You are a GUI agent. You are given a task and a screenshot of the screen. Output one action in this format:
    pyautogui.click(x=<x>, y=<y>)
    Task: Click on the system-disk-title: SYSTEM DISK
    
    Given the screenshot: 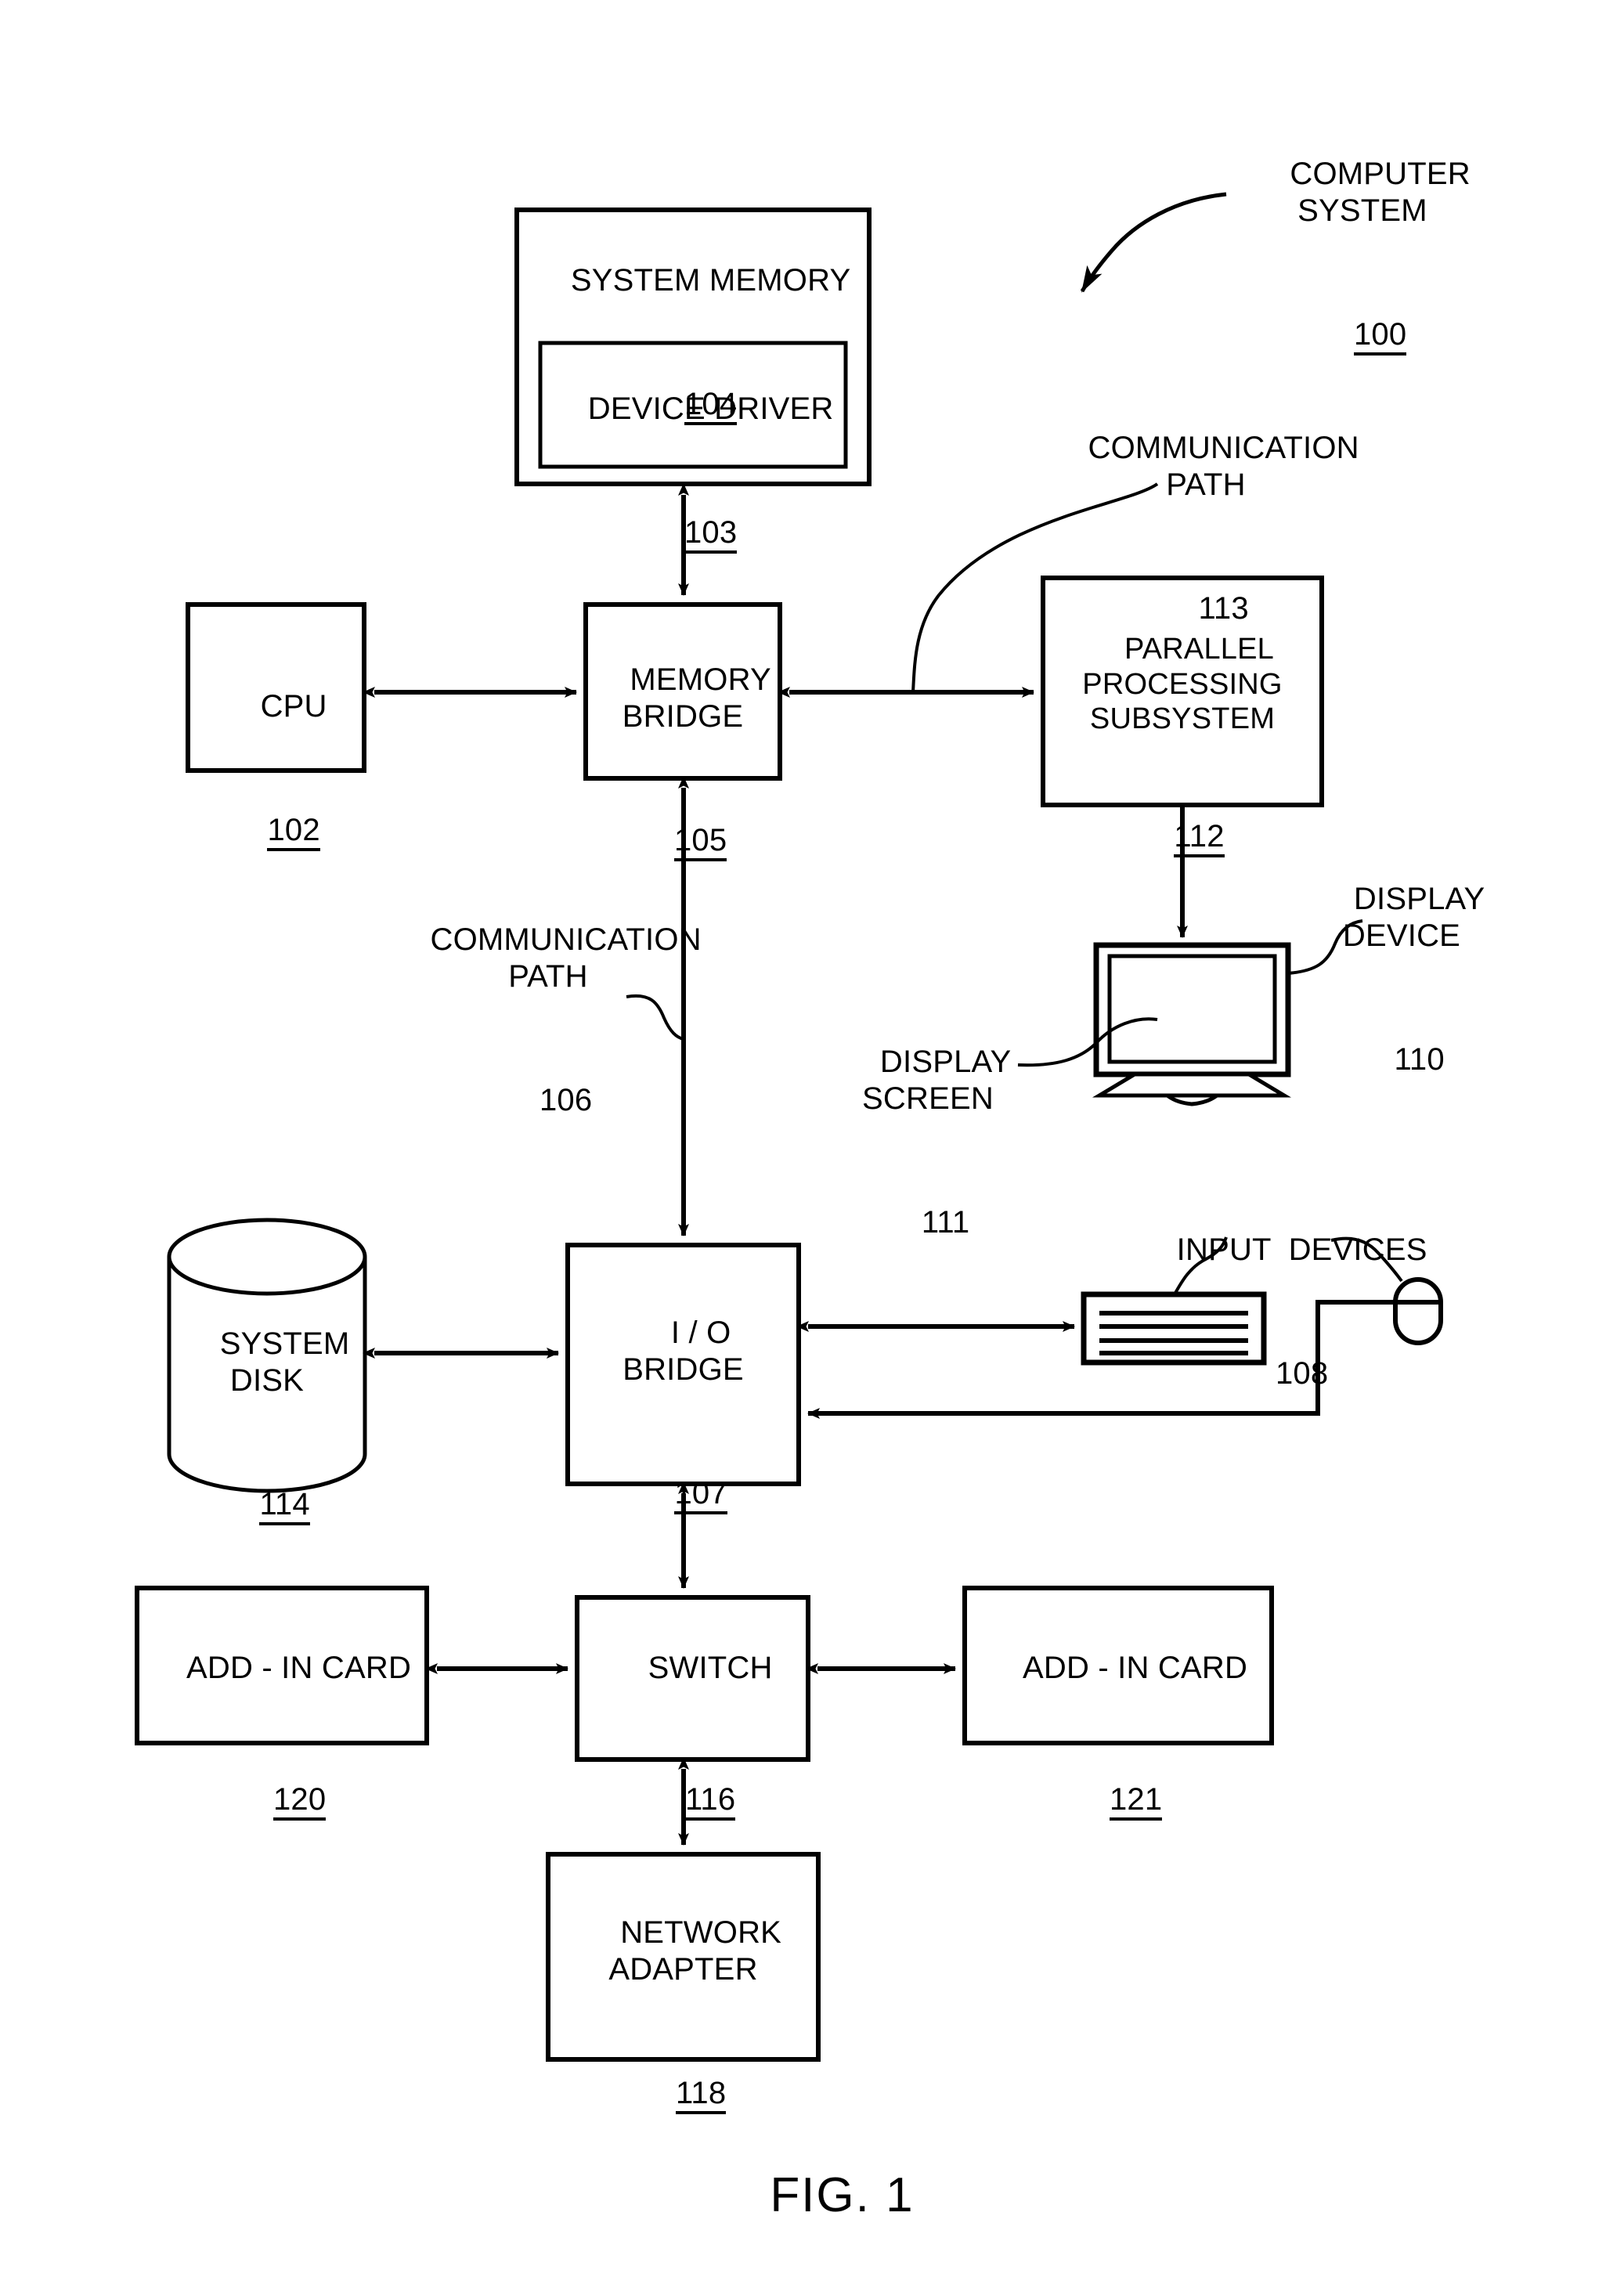 What is the action you would take?
    pyautogui.click(x=284, y=1362)
    